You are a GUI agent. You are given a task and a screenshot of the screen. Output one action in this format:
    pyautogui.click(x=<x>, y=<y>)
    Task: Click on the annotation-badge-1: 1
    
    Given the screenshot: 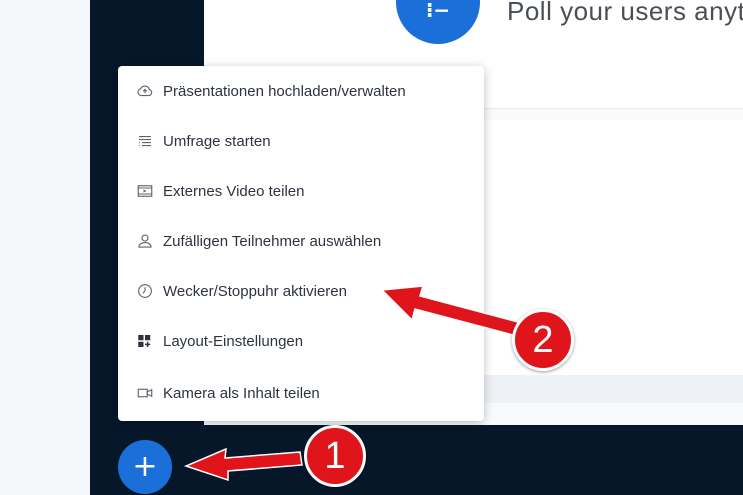 What is the action you would take?
    pyautogui.click(x=335, y=456)
    